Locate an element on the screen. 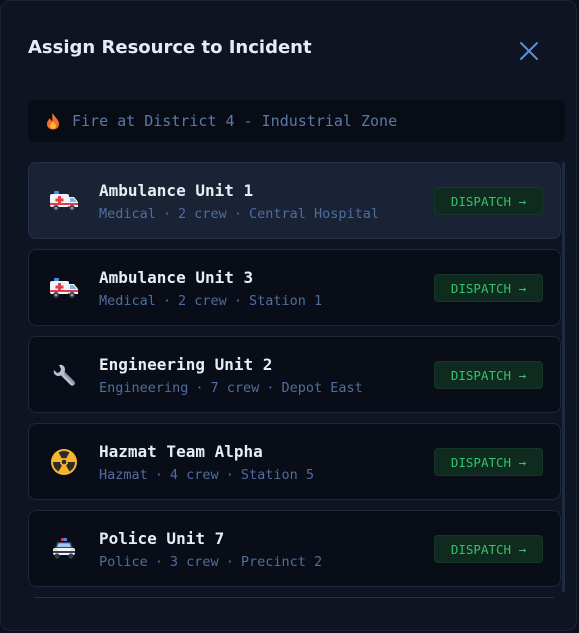  resource-location: Central Hospital is located at coordinates (314, 214).